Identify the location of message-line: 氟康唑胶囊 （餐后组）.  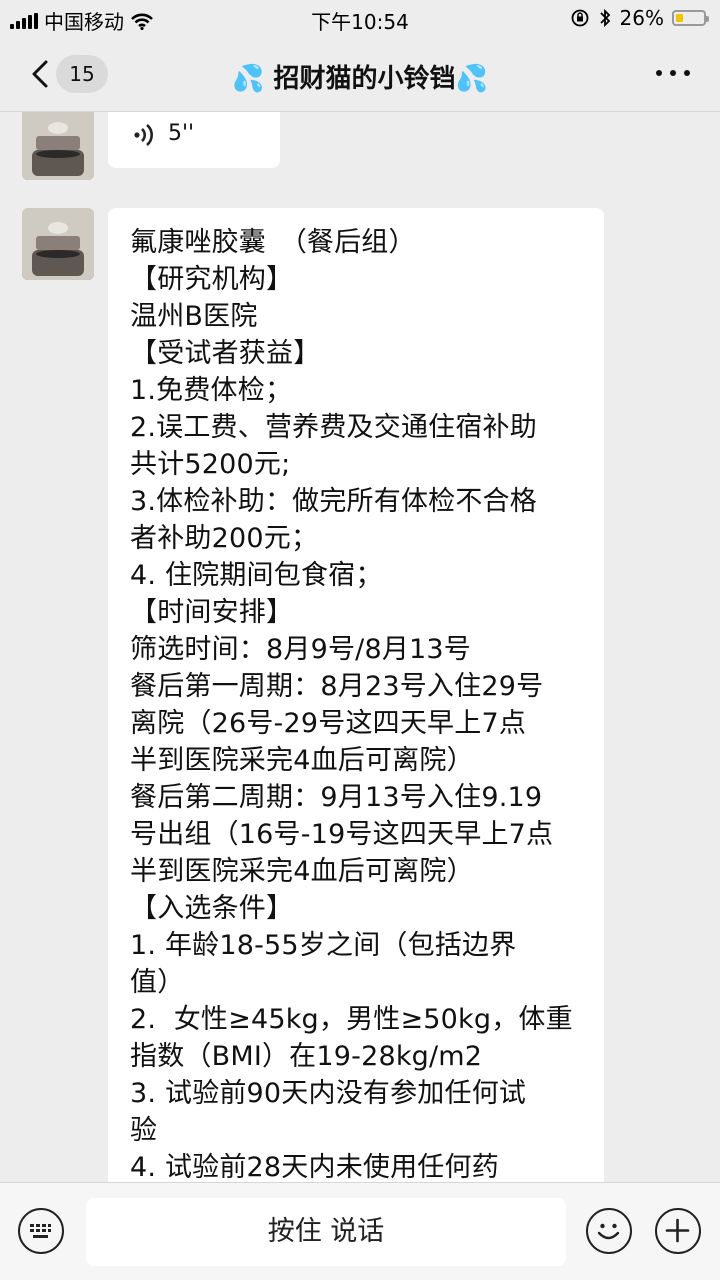
(273, 242).